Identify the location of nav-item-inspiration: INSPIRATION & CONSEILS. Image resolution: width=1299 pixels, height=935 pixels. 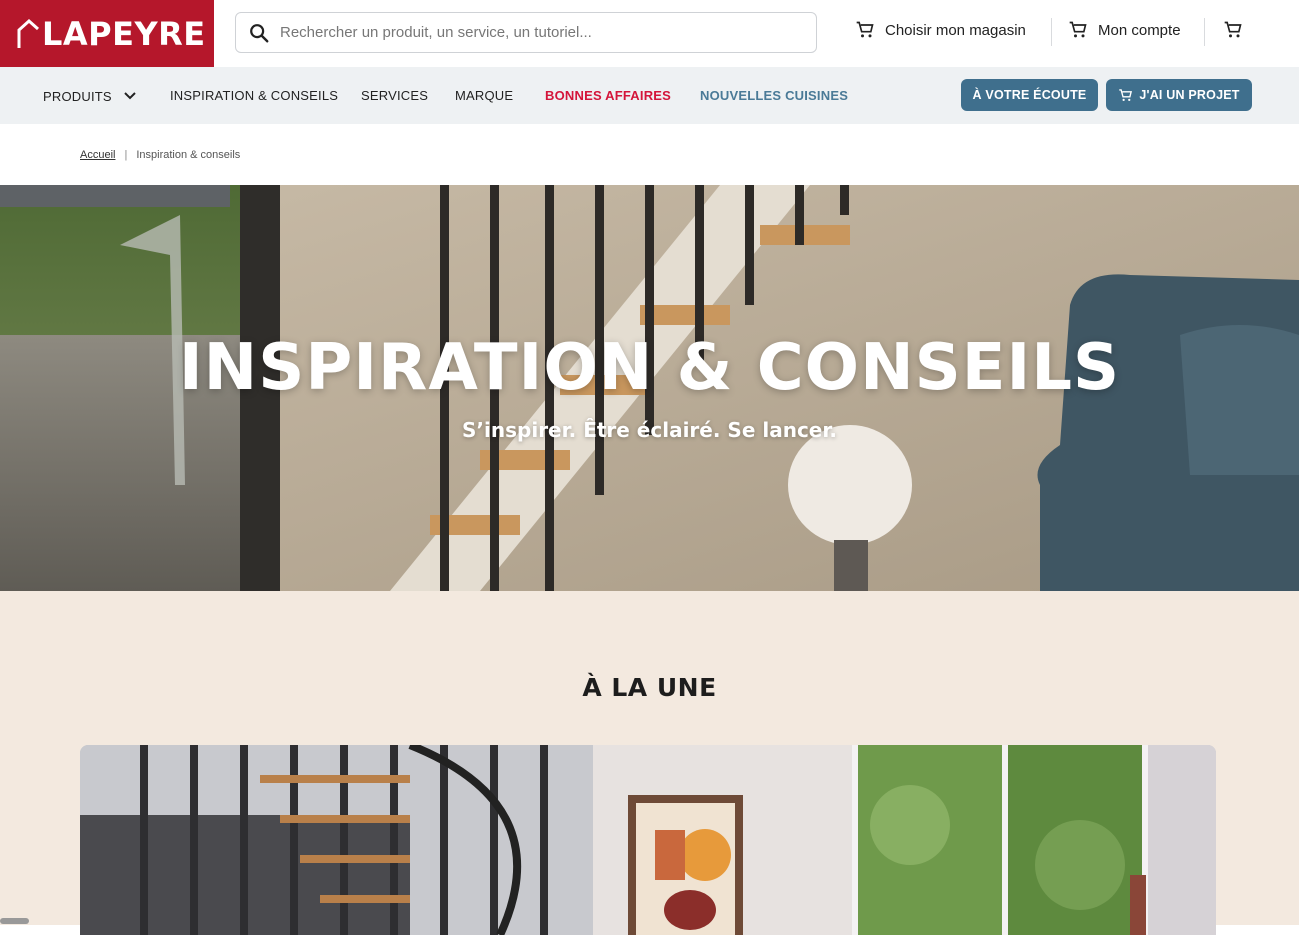
(254, 95).